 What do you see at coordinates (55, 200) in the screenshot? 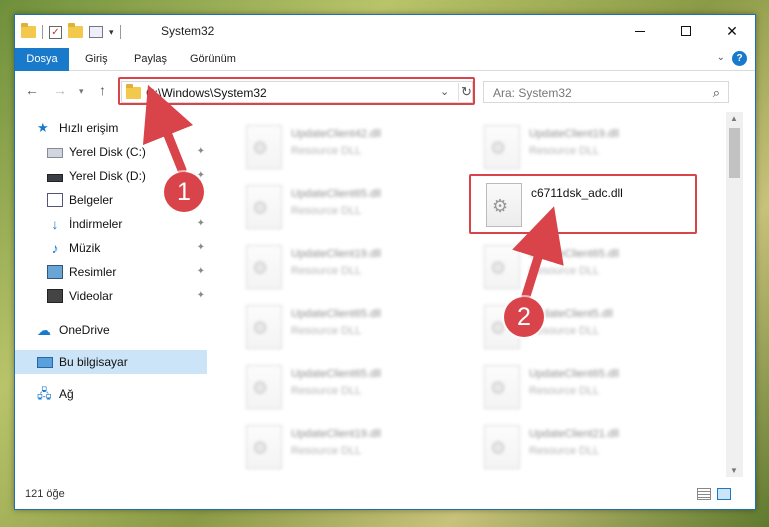
I see `documents-icon` at bounding box center [55, 200].